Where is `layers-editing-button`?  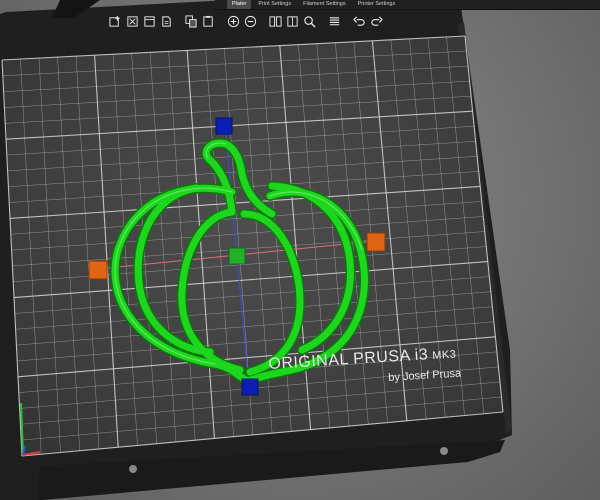
layers-editing-button is located at coordinates (334, 21).